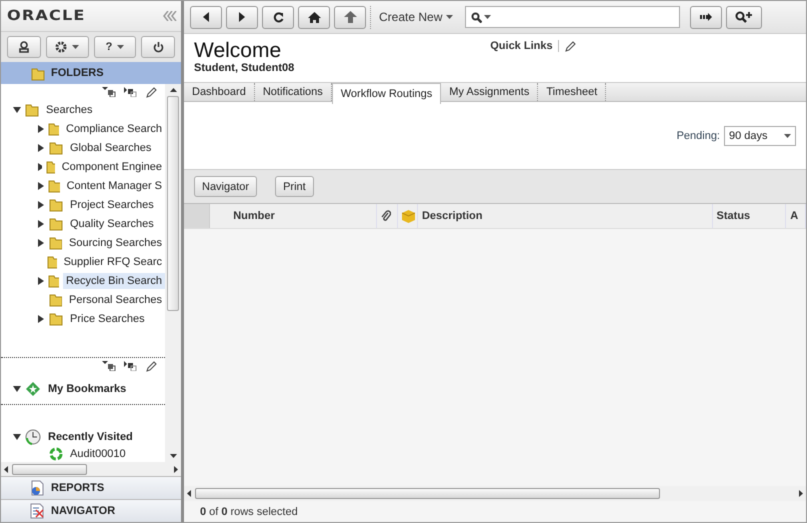 Image resolution: width=807 pixels, height=523 pixels. Describe the element at coordinates (224, 512) in the screenshot. I see `total-count: 0` at that location.